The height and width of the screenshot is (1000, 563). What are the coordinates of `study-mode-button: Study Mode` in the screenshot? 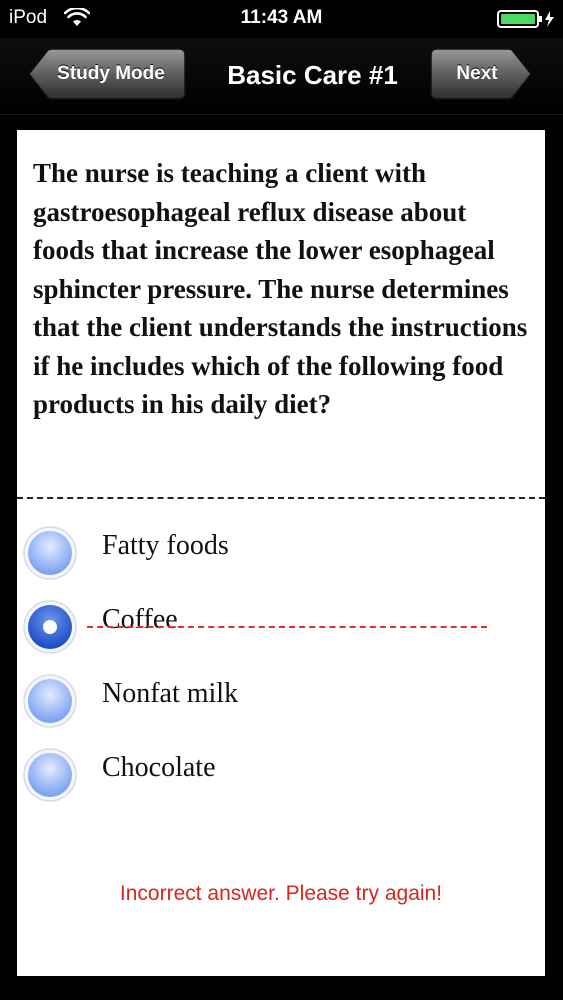 It's located at (107, 74).